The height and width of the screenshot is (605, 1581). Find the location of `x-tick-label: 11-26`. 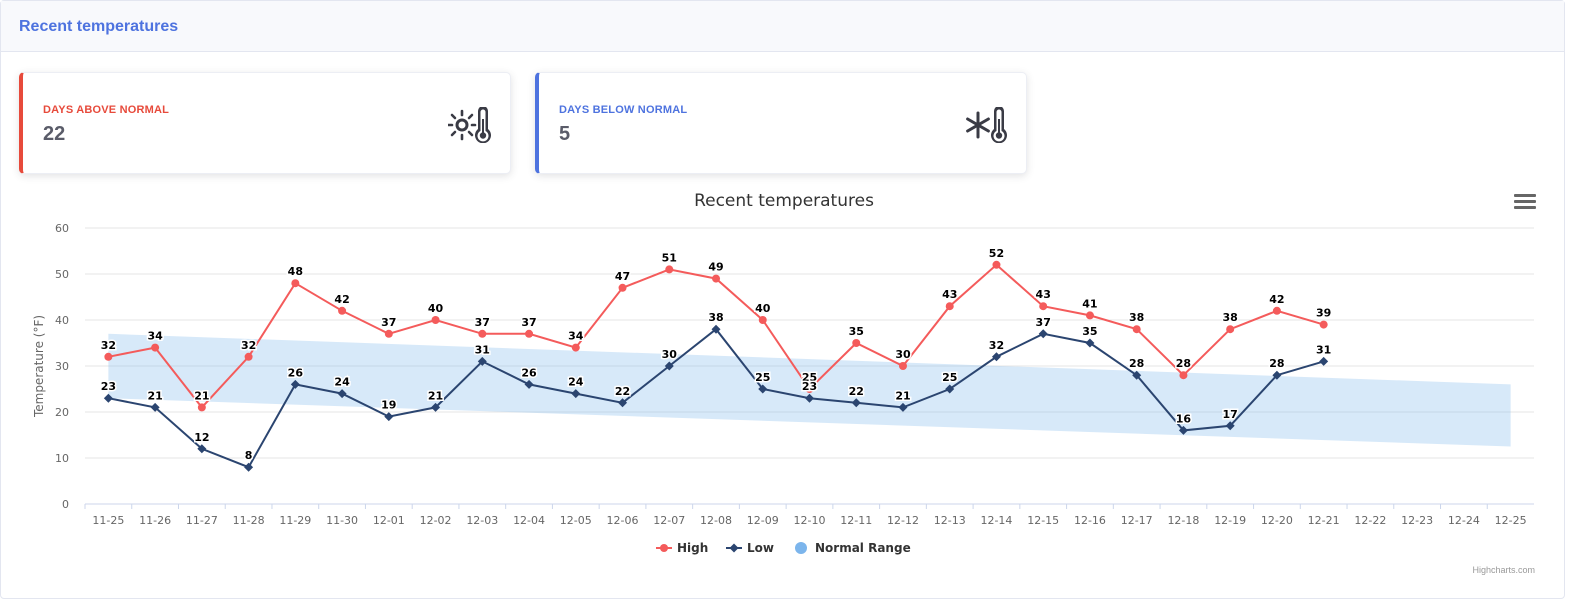

x-tick-label: 11-26 is located at coordinates (155, 520).